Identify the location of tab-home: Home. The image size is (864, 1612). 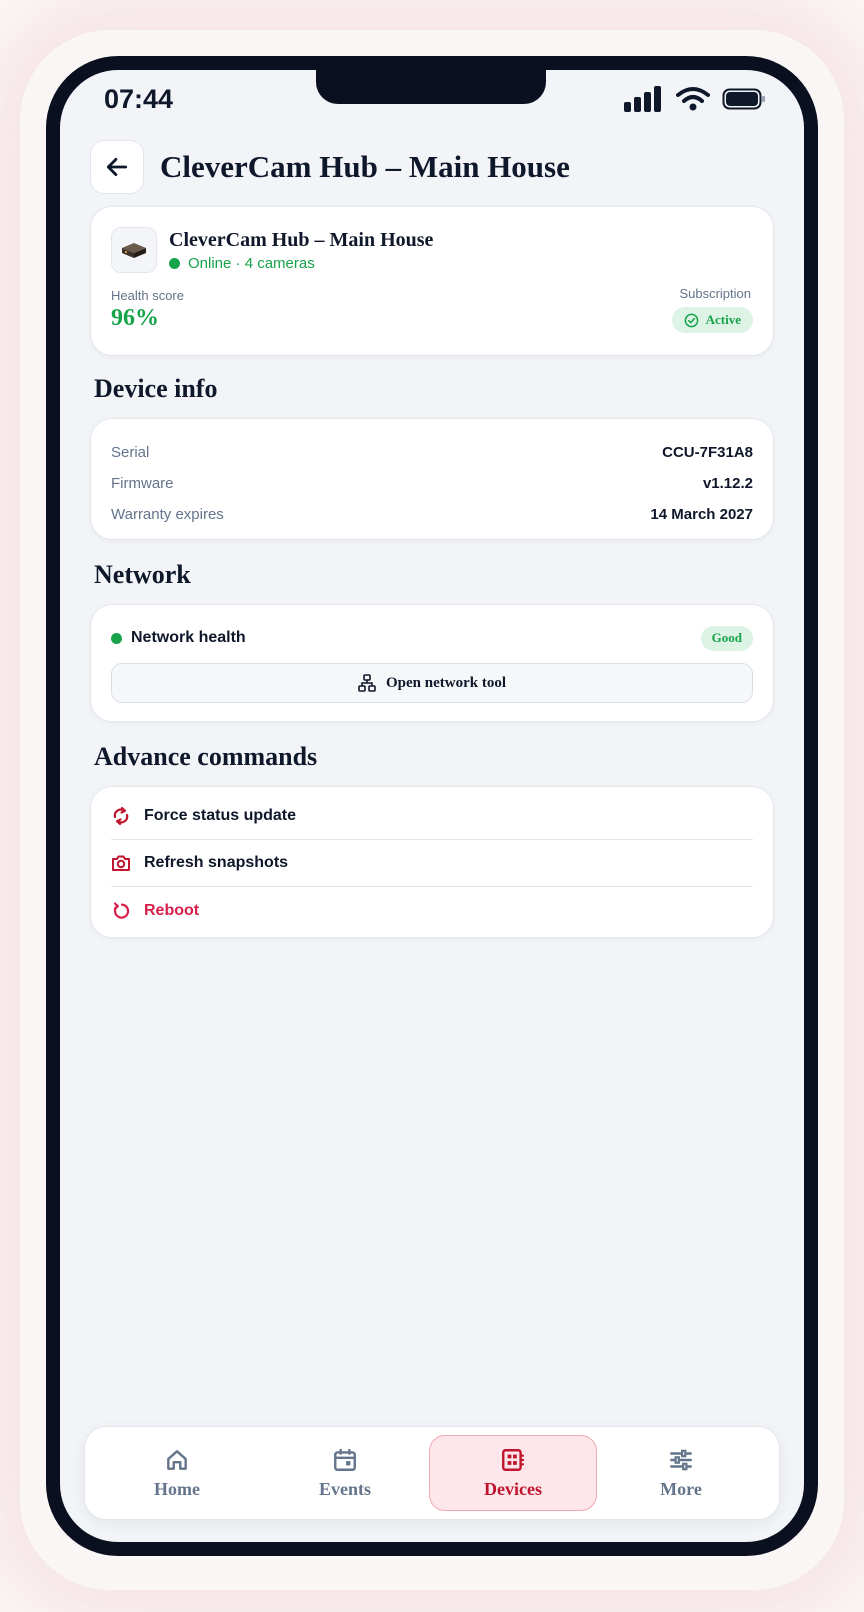
(177, 1473).